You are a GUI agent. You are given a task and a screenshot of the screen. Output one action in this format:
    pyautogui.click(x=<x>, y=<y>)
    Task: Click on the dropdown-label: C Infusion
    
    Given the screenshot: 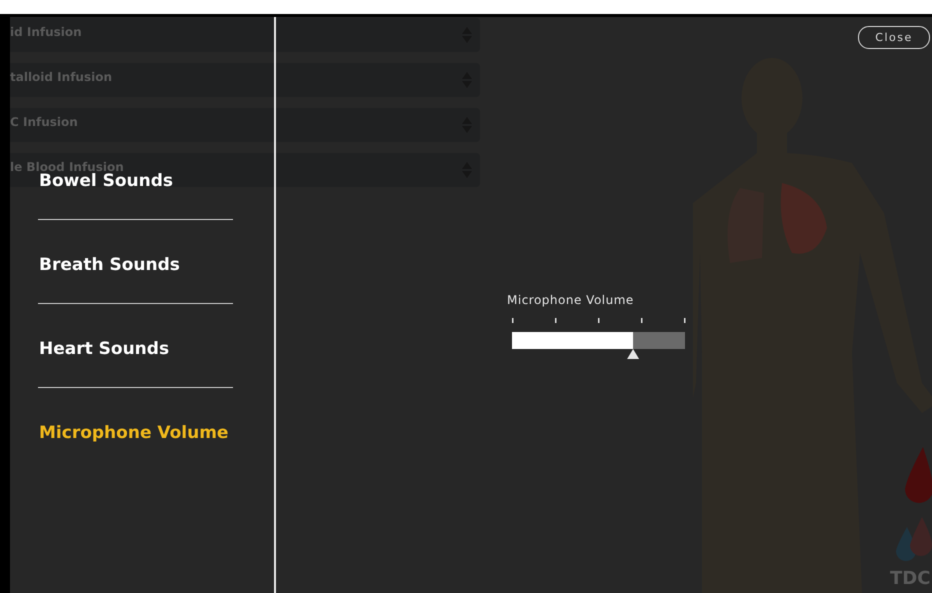 What is the action you would take?
    pyautogui.click(x=44, y=122)
    